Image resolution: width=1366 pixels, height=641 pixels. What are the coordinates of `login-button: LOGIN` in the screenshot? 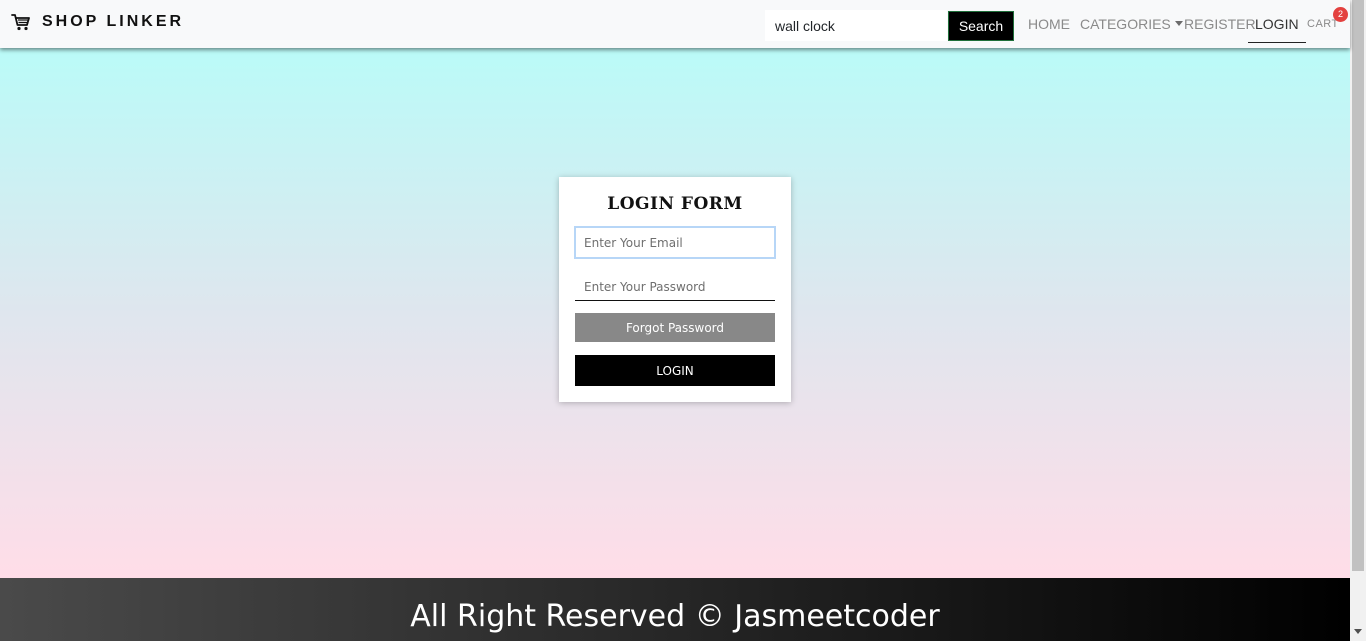 It's located at (675, 370).